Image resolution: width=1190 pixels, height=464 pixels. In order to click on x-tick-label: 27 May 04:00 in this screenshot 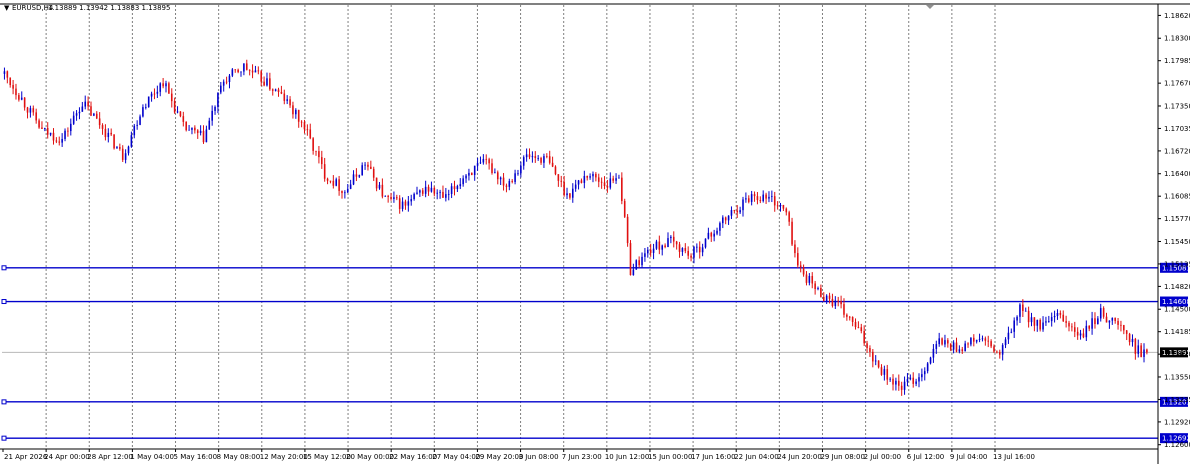, I will do `click(456, 457)`.